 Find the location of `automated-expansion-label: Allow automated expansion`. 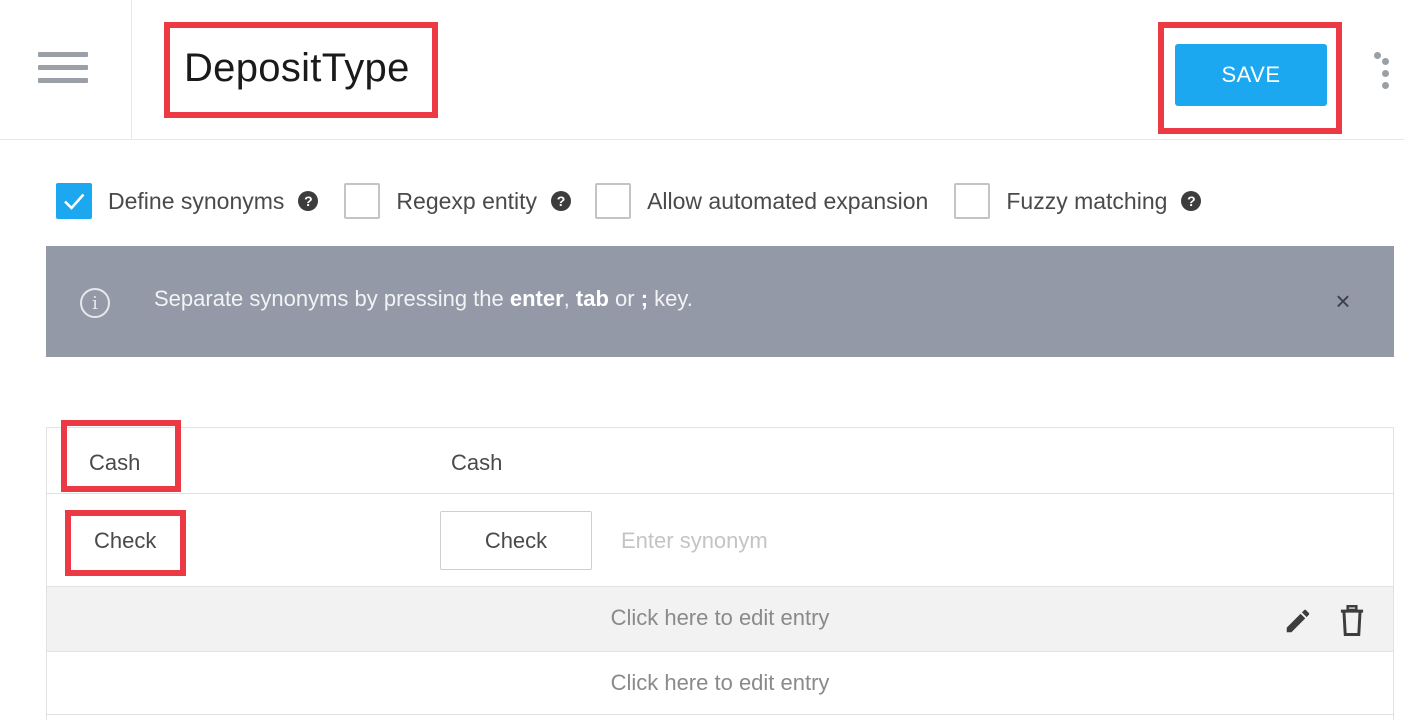

automated-expansion-label: Allow automated expansion is located at coordinates (788, 200).